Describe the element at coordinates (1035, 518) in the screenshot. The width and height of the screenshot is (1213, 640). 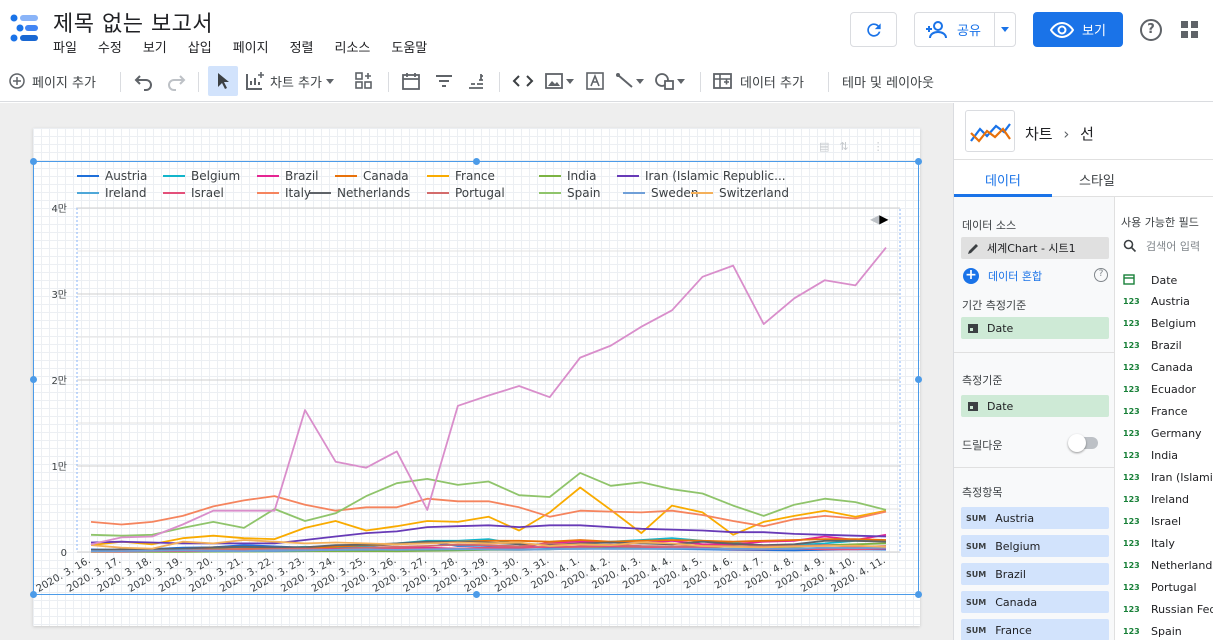
I see `metric-chip: SUM Austria` at that location.